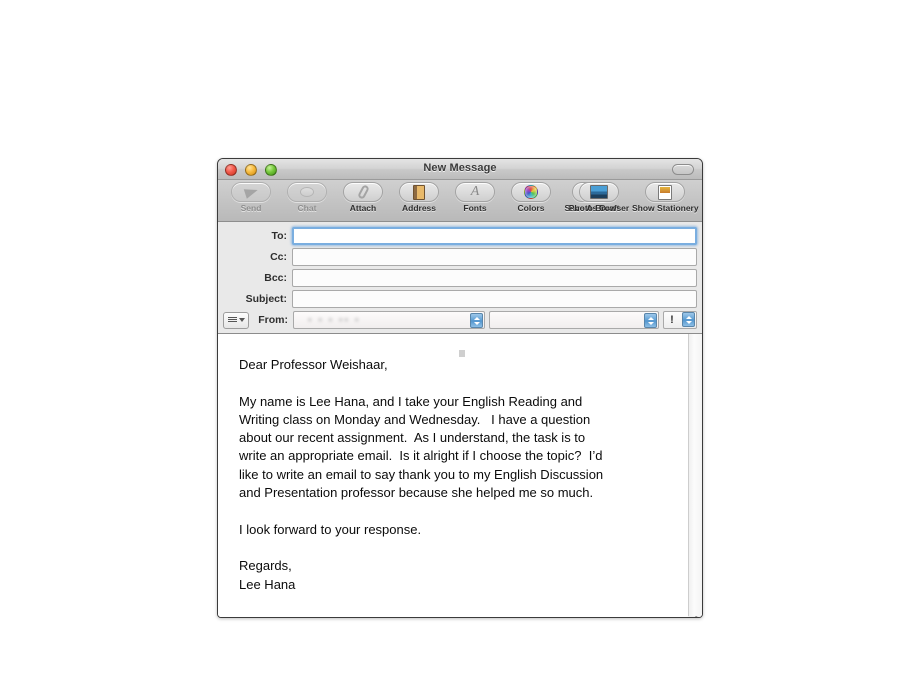 The image size is (920, 690). I want to click on message-headers: To: Cc: Bcc: Subject: From: ▪ ▪ ▪ ▪▪ ▪ !, so click(460, 278).